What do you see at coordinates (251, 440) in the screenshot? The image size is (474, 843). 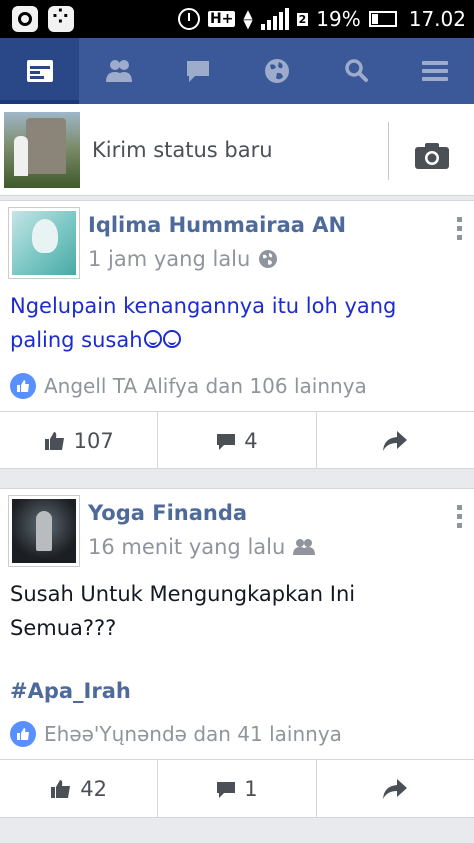 I see `comment-count: 4` at bounding box center [251, 440].